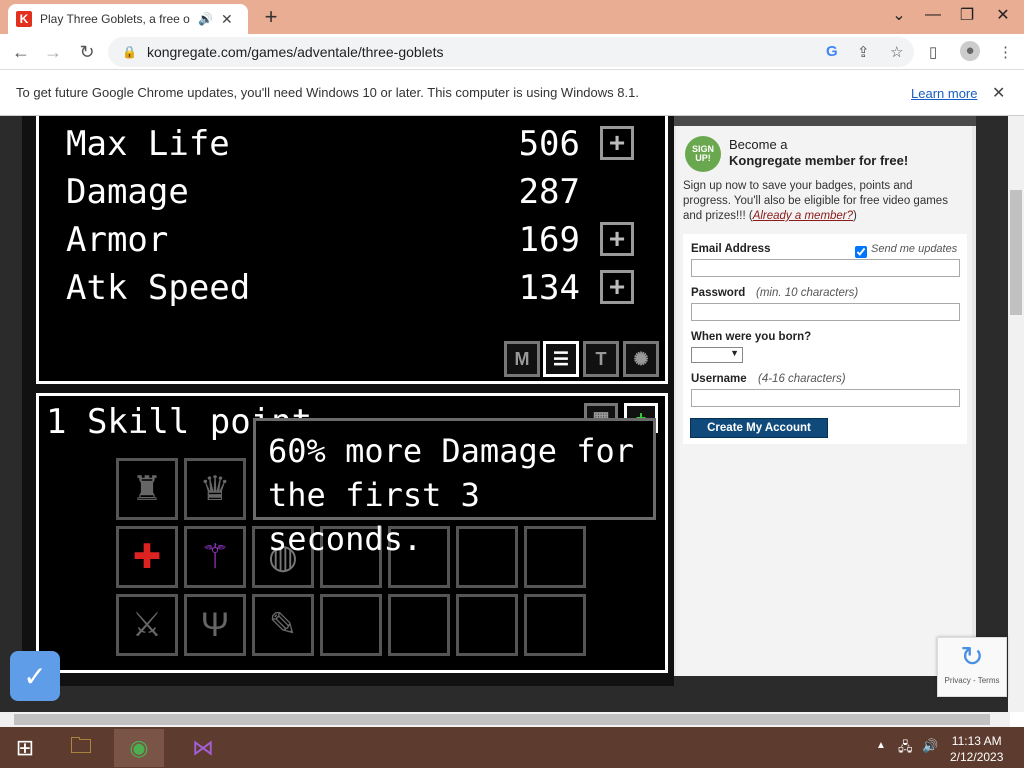 The height and width of the screenshot is (768, 1024). I want to click on forward-button: →, so click(53, 52).